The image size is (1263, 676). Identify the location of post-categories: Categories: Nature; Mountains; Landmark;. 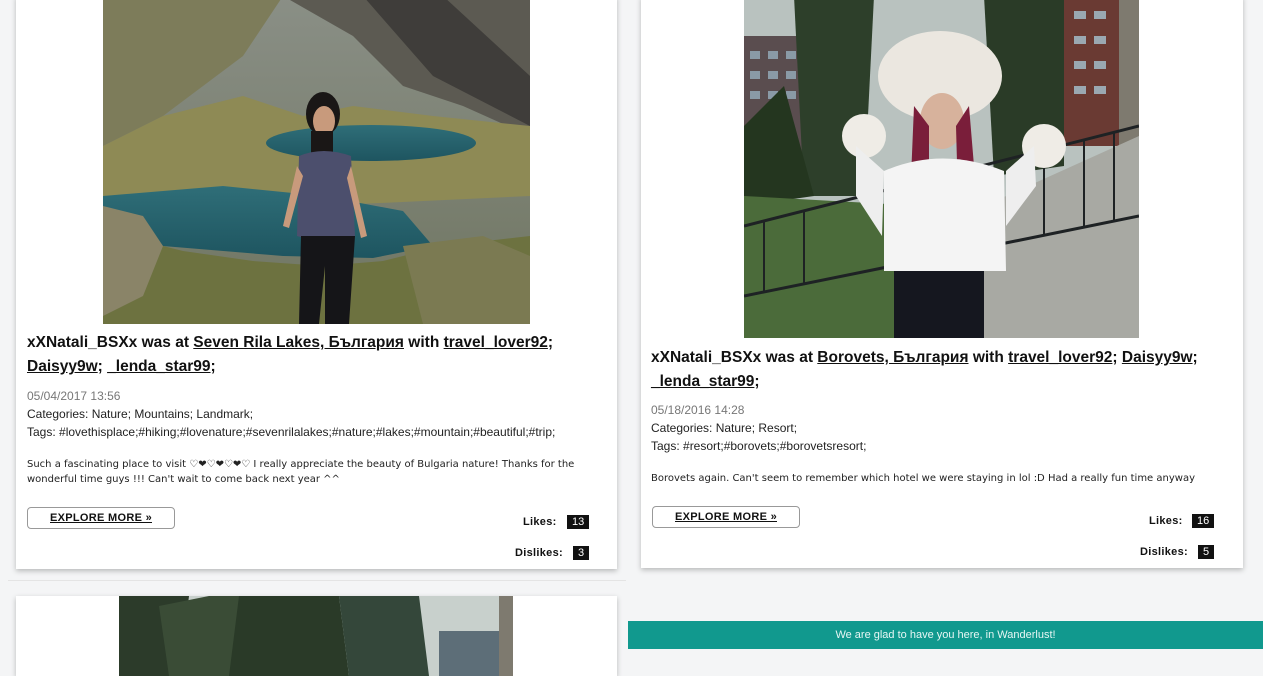
(140, 414).